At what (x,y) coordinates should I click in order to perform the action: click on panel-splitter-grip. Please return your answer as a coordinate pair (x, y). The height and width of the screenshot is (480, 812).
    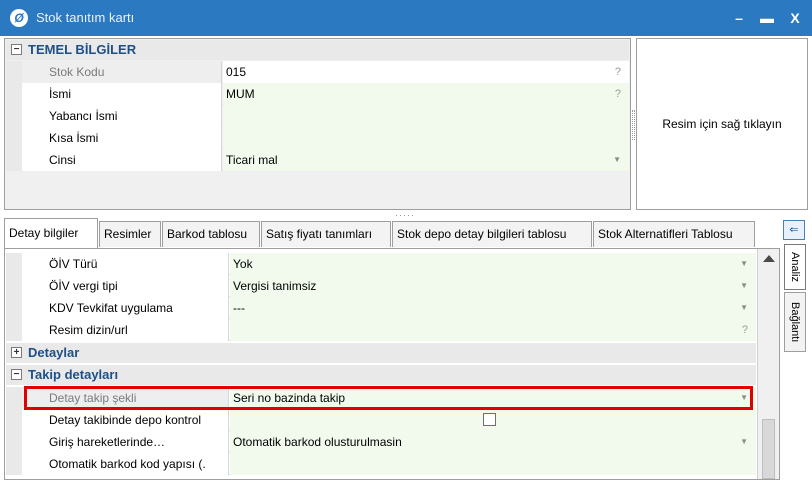
    Looking at the image, I should click on (633, 125).